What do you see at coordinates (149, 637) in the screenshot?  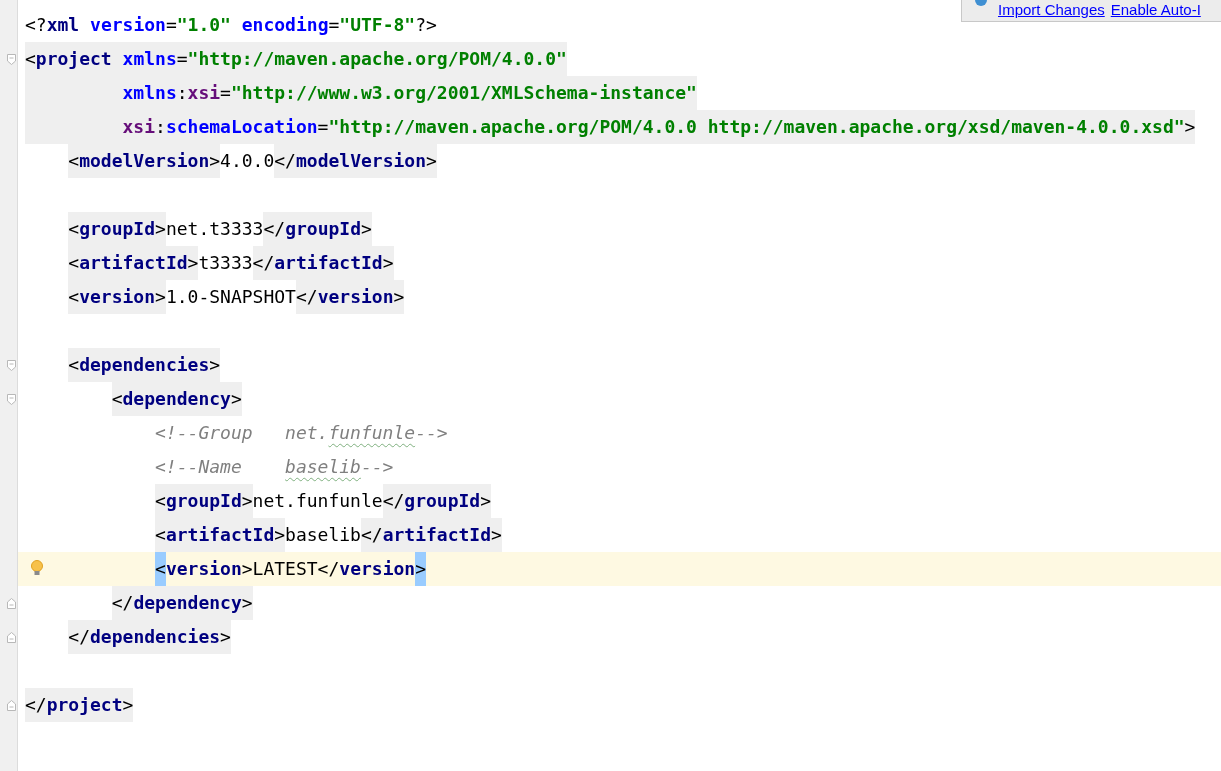 I see `code-line: </dependencies>` at bounding box center [149, 637].